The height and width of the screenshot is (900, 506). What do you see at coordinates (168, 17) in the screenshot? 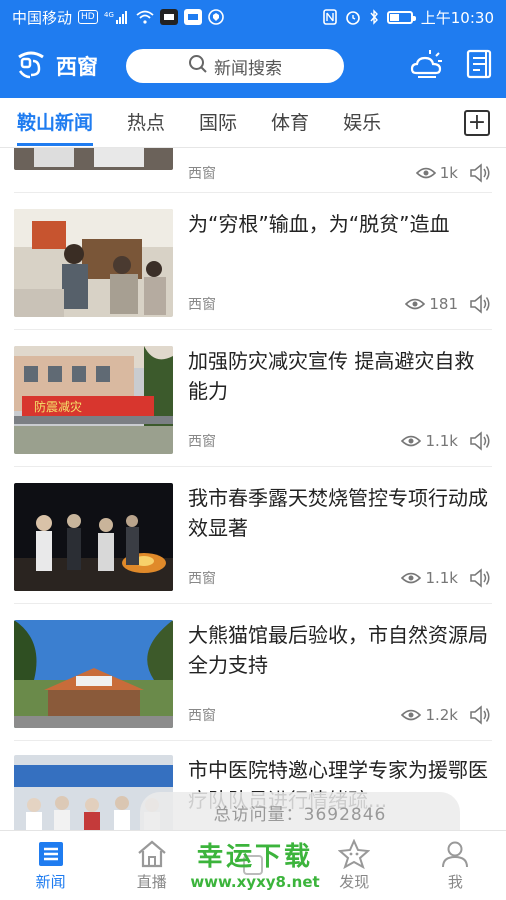
I see `app-notification-icon` at bounding box center [168, 17].